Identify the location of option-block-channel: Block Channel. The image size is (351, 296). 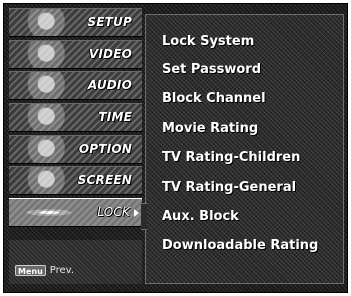
(214, 99).